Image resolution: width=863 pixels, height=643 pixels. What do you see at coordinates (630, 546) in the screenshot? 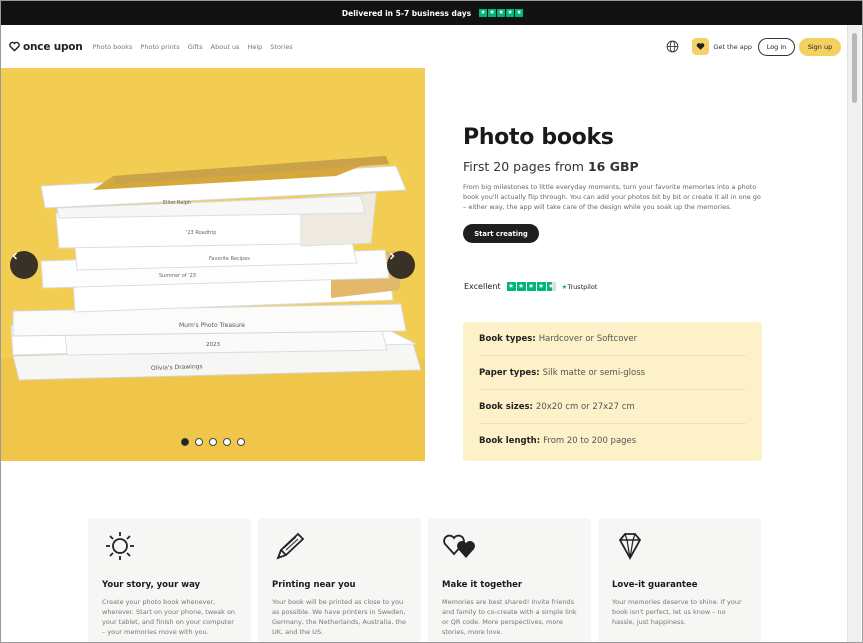
I see `diamond-icon` at bounding box center [630, 546].